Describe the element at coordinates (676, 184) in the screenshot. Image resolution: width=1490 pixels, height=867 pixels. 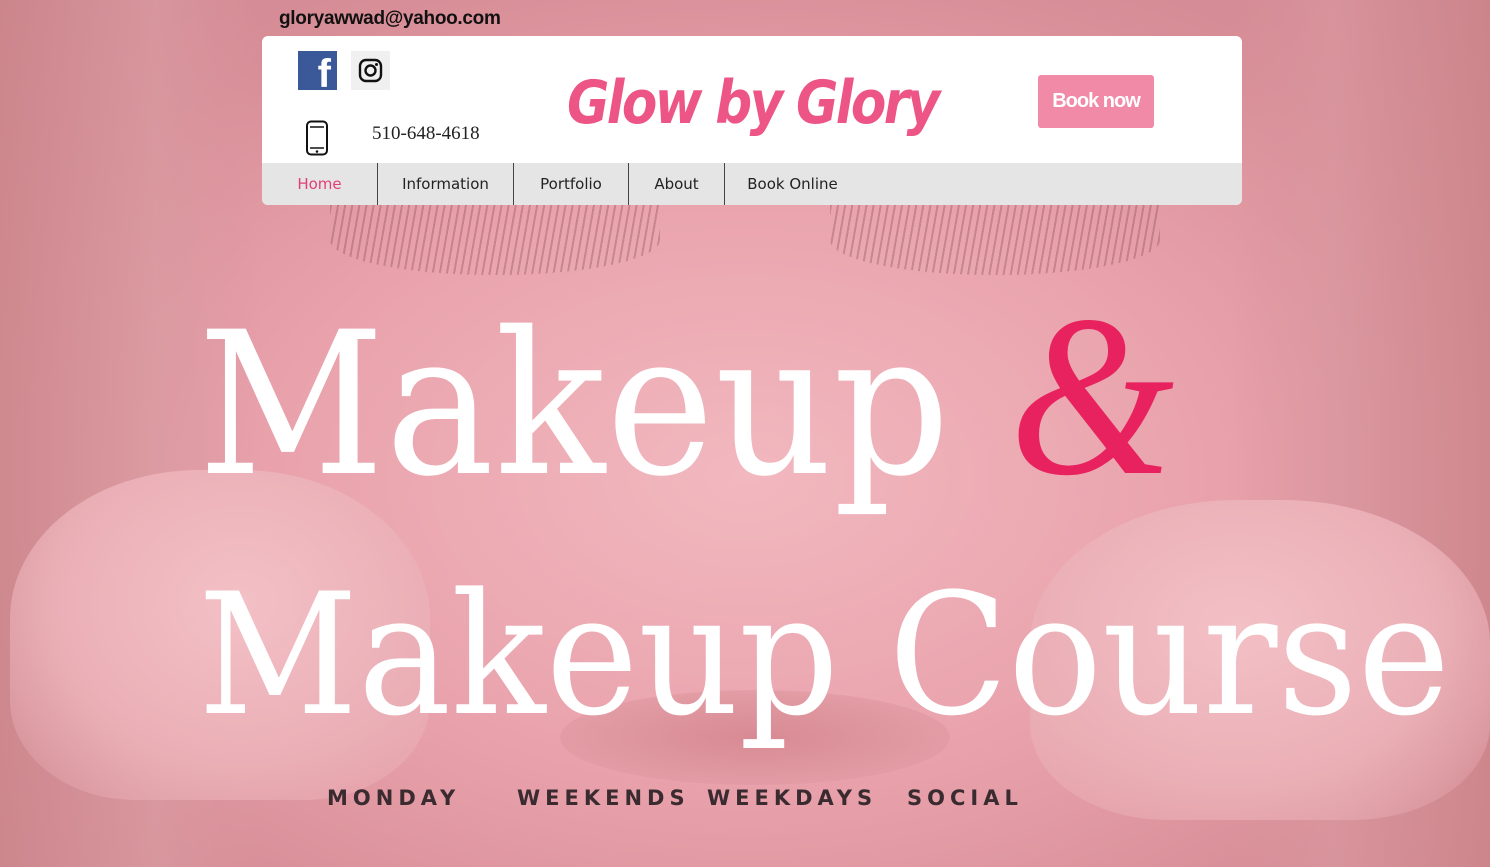
I see `nav-about: About` at that location.